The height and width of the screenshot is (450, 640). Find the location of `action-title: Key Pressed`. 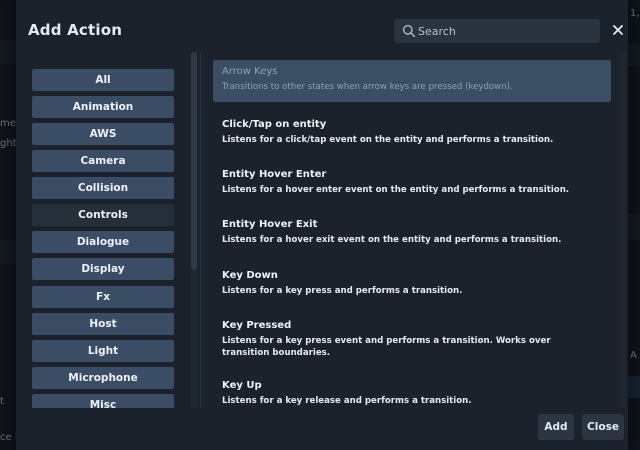

action-title: Key Pressed is located at coordinates (257, 325).